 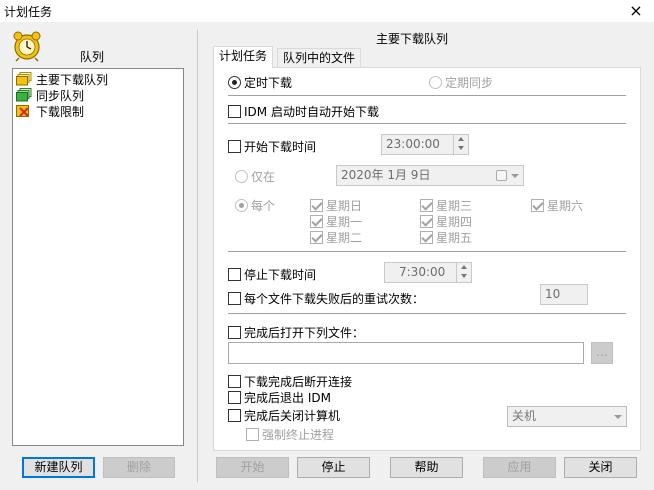 I want to click on apply-button: 应用, so click(x=519, y=467).